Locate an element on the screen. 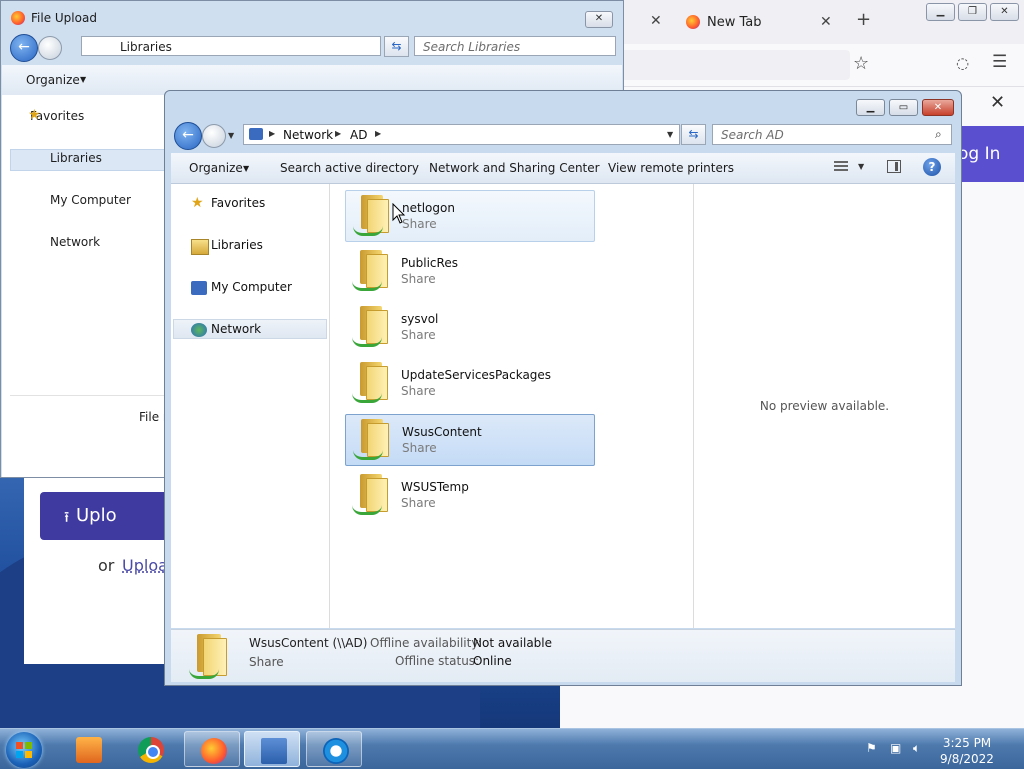  mouse-cursor-icon is located at coordinates (399, 213).